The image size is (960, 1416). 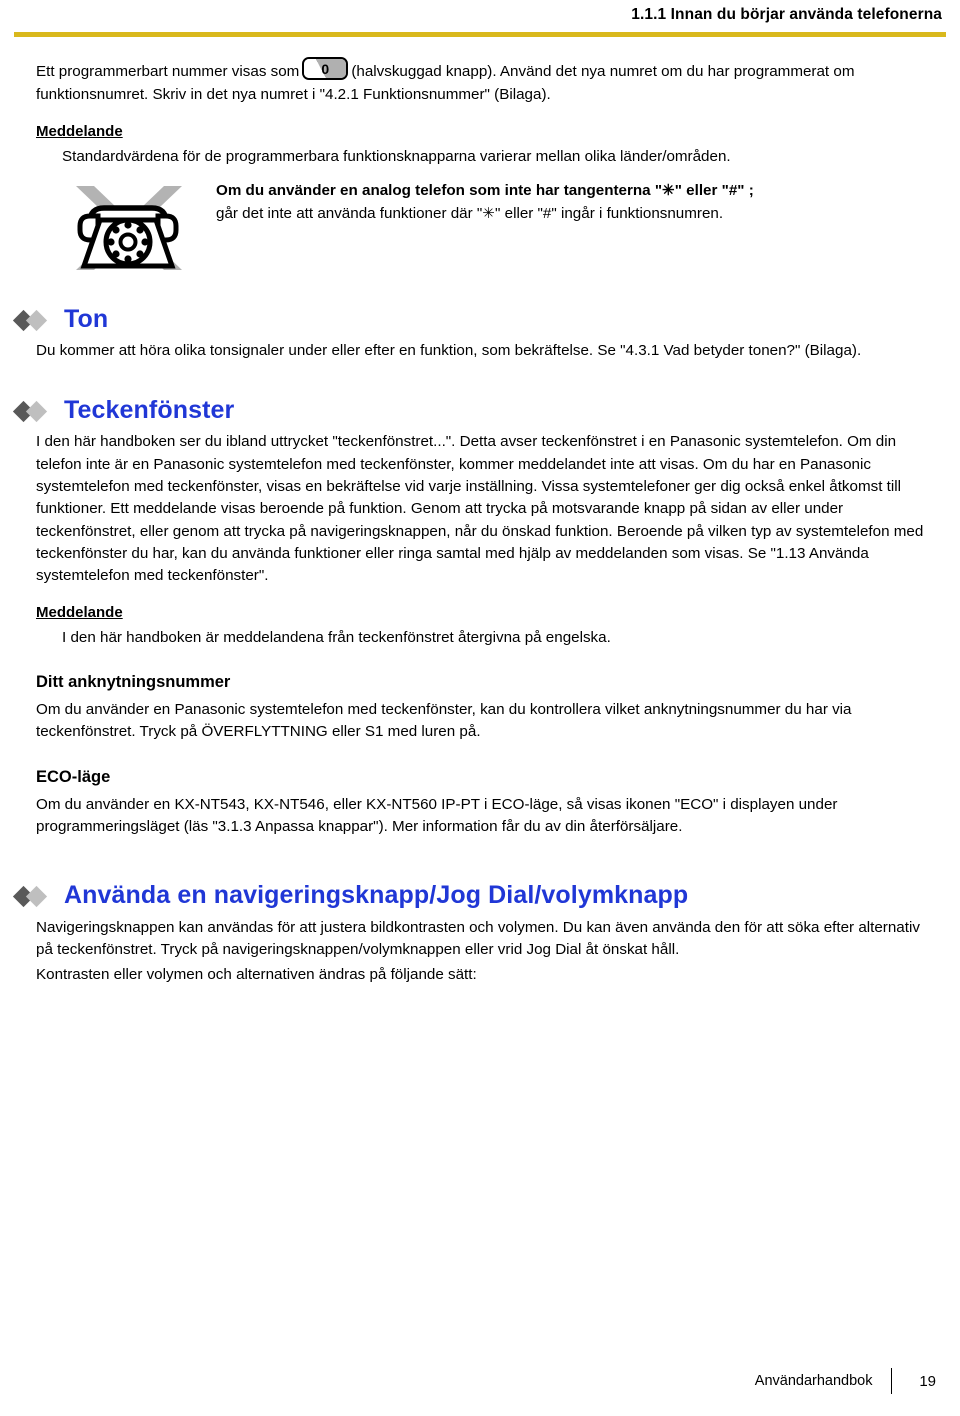 What do you see at coordinates (86, 318) in the screenshot?
I see `section-title-ton: Ton` at bounding box center [86, 318].